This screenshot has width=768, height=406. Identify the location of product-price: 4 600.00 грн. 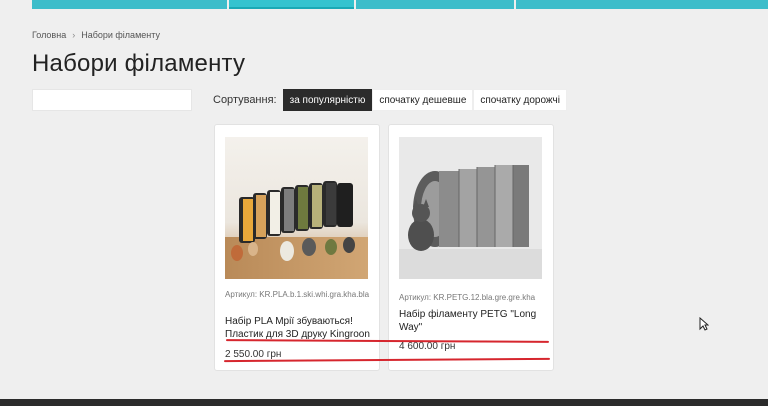
(427, 346).